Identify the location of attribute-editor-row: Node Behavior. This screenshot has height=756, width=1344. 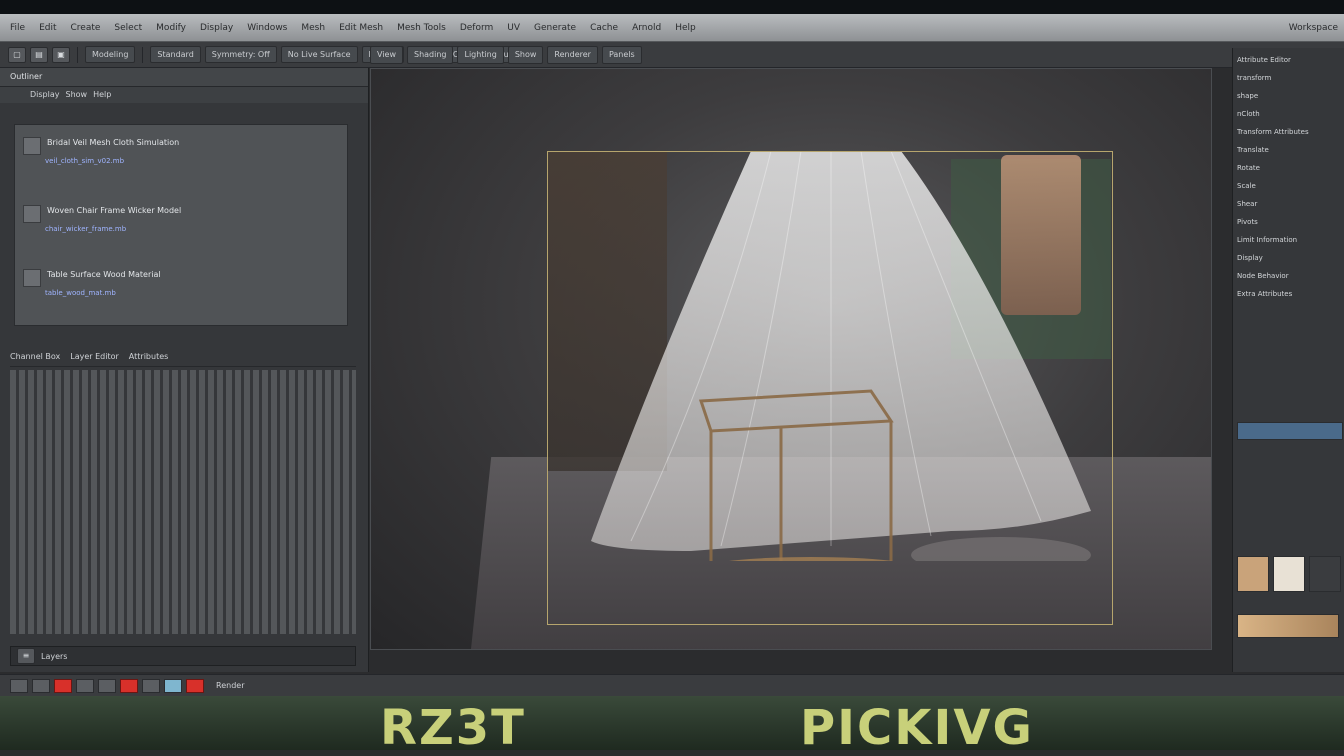
(1289, 276).